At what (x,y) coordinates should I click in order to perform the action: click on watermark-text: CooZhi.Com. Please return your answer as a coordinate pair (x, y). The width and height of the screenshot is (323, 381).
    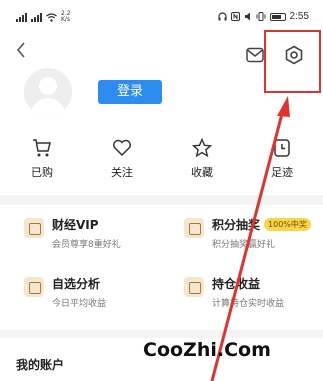
    Looking at the image, I should click on (207, 350).